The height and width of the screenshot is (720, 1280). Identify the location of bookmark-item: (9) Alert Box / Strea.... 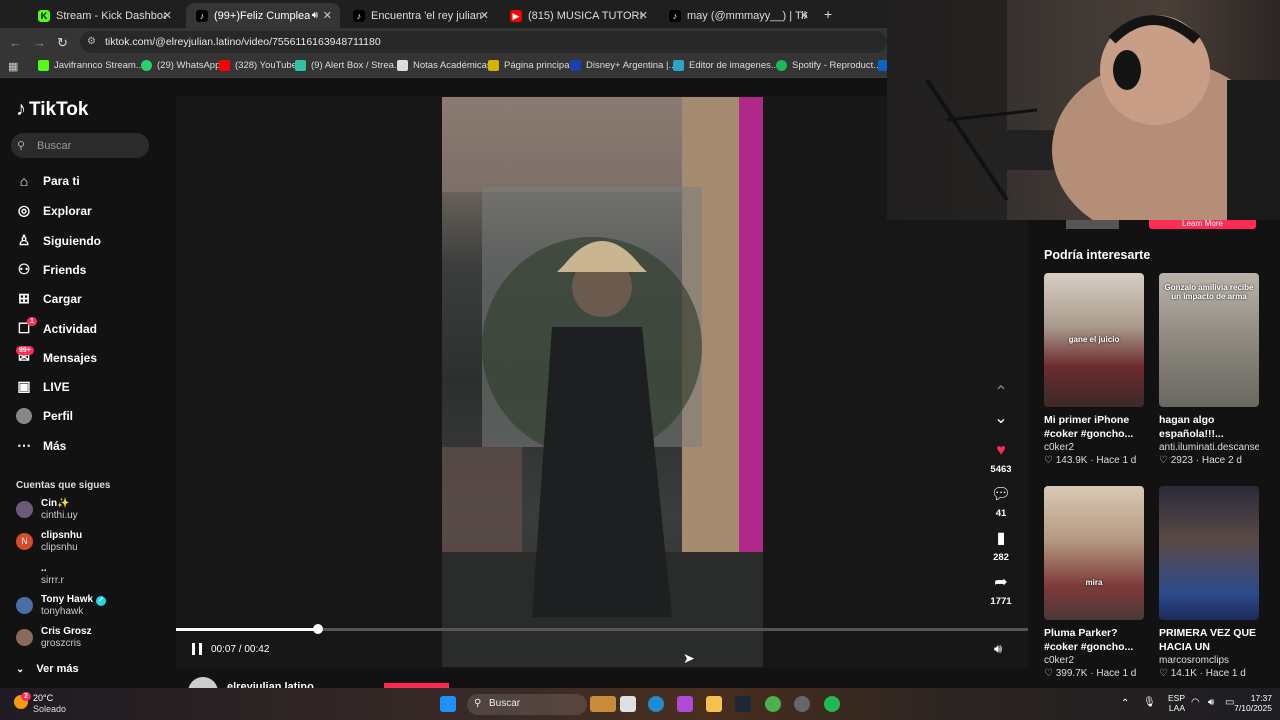
(348, 65).